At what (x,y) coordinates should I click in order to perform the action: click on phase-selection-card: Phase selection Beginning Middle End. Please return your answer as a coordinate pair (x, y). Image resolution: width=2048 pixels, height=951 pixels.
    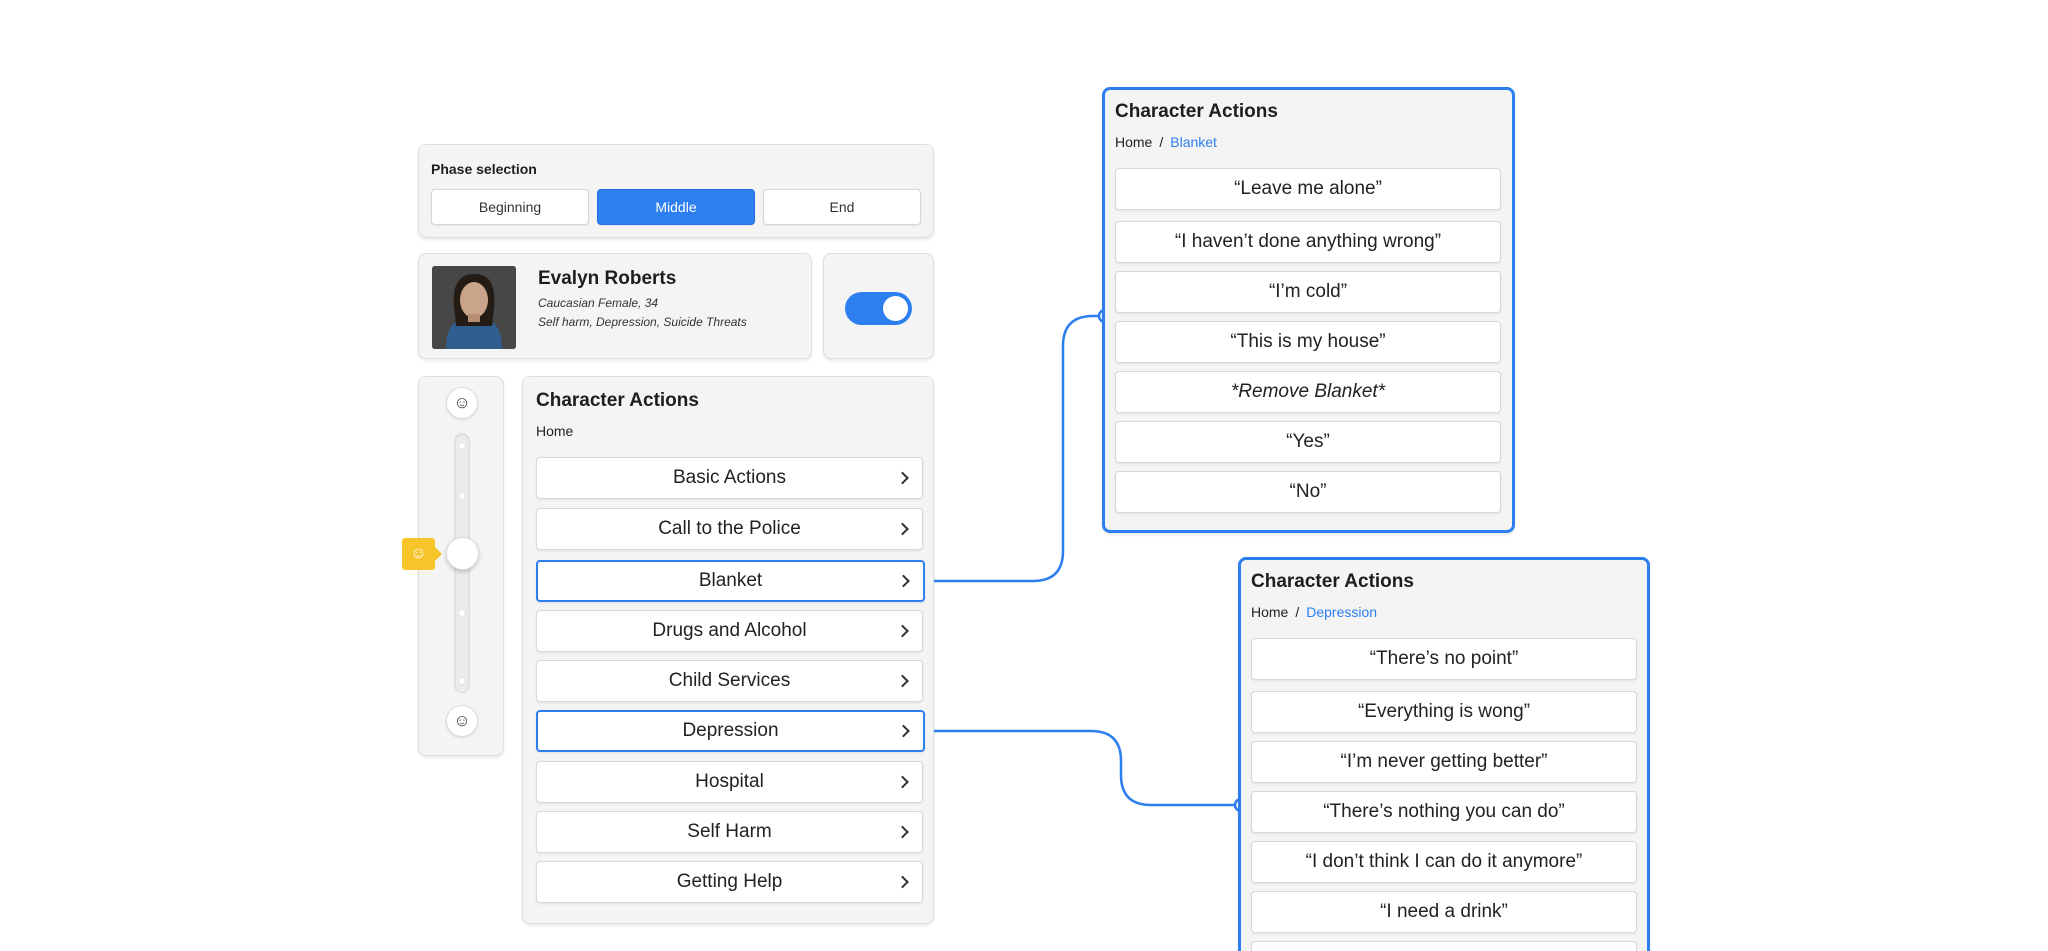
    Looking at the image, I should click on (676, 191).